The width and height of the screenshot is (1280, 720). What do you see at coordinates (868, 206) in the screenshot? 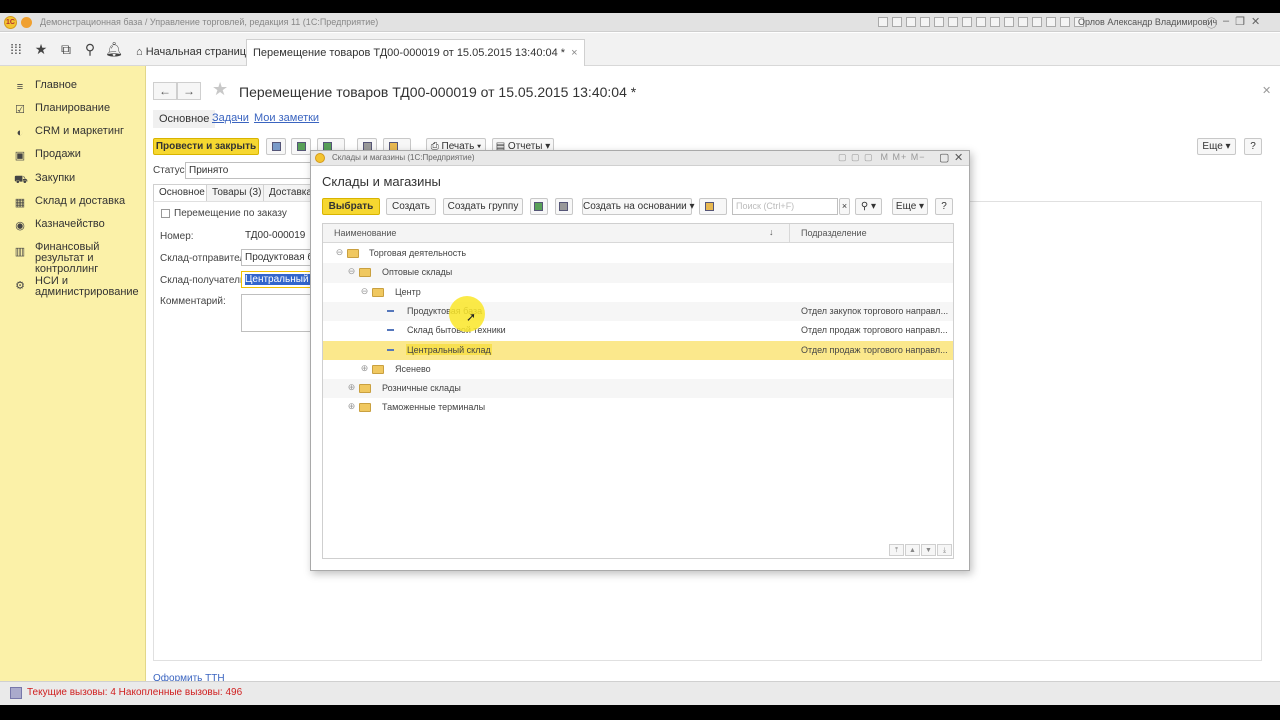
I see `search-button: ⚲ ▾` at bounding box center [868, 206].